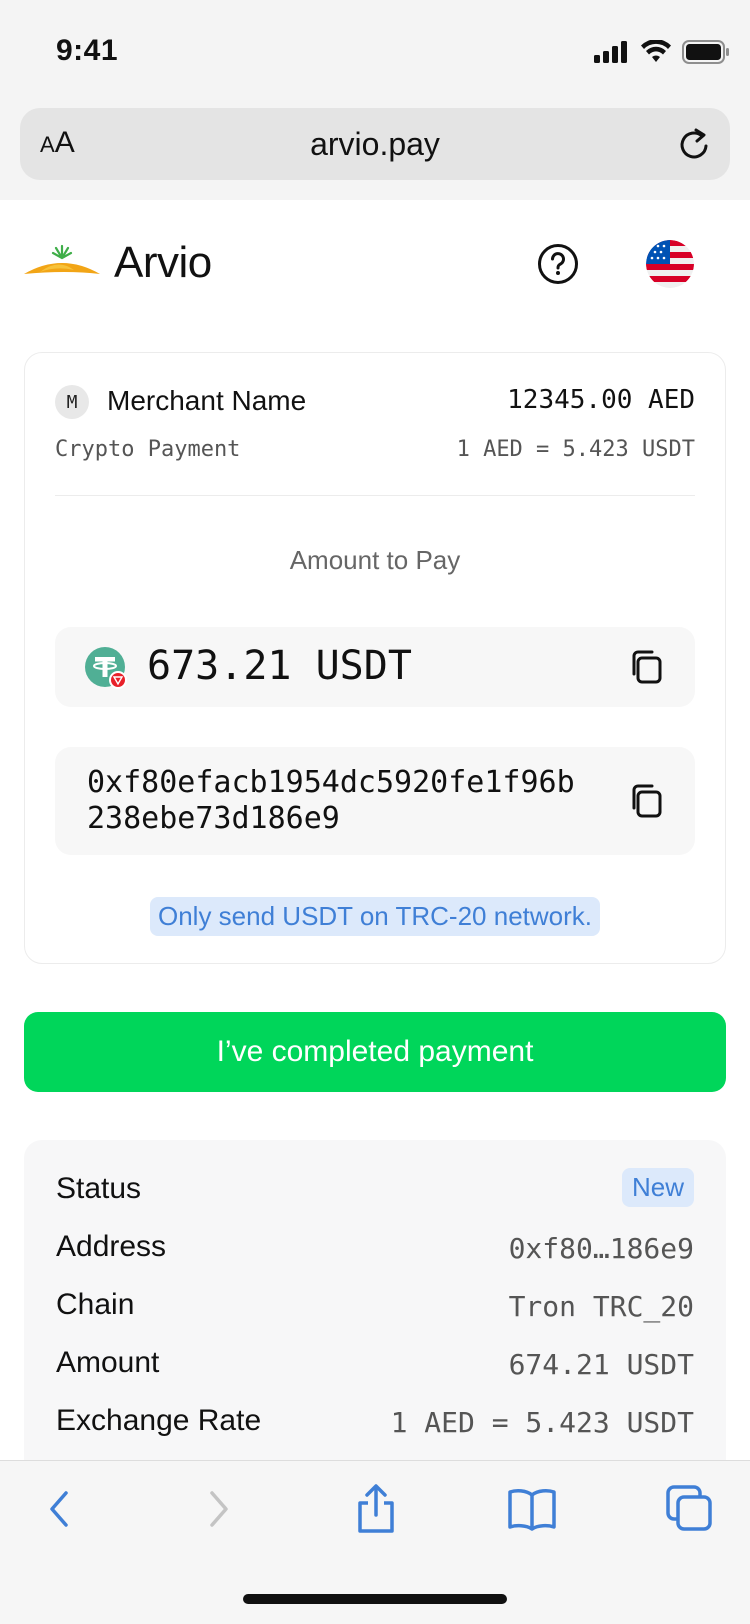  I want to click on merchant-avatar: M, so click(72, 402).